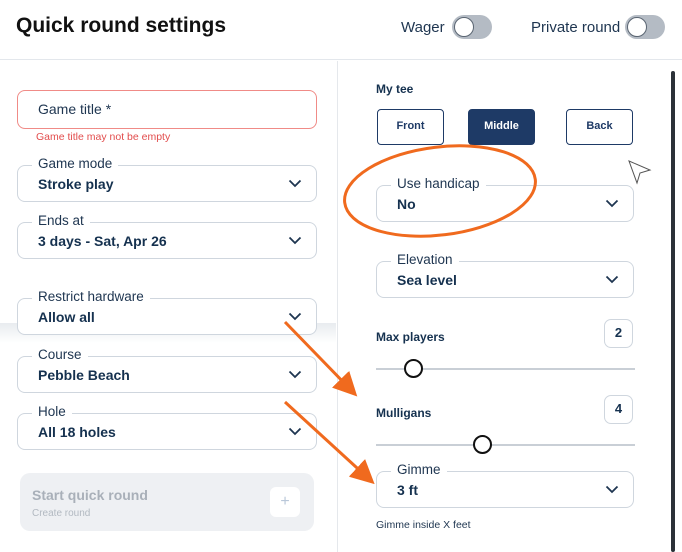  Describe the element at coordinates (413, 368) in the screenshot. I see `max-players-slider-thumb` at that location.